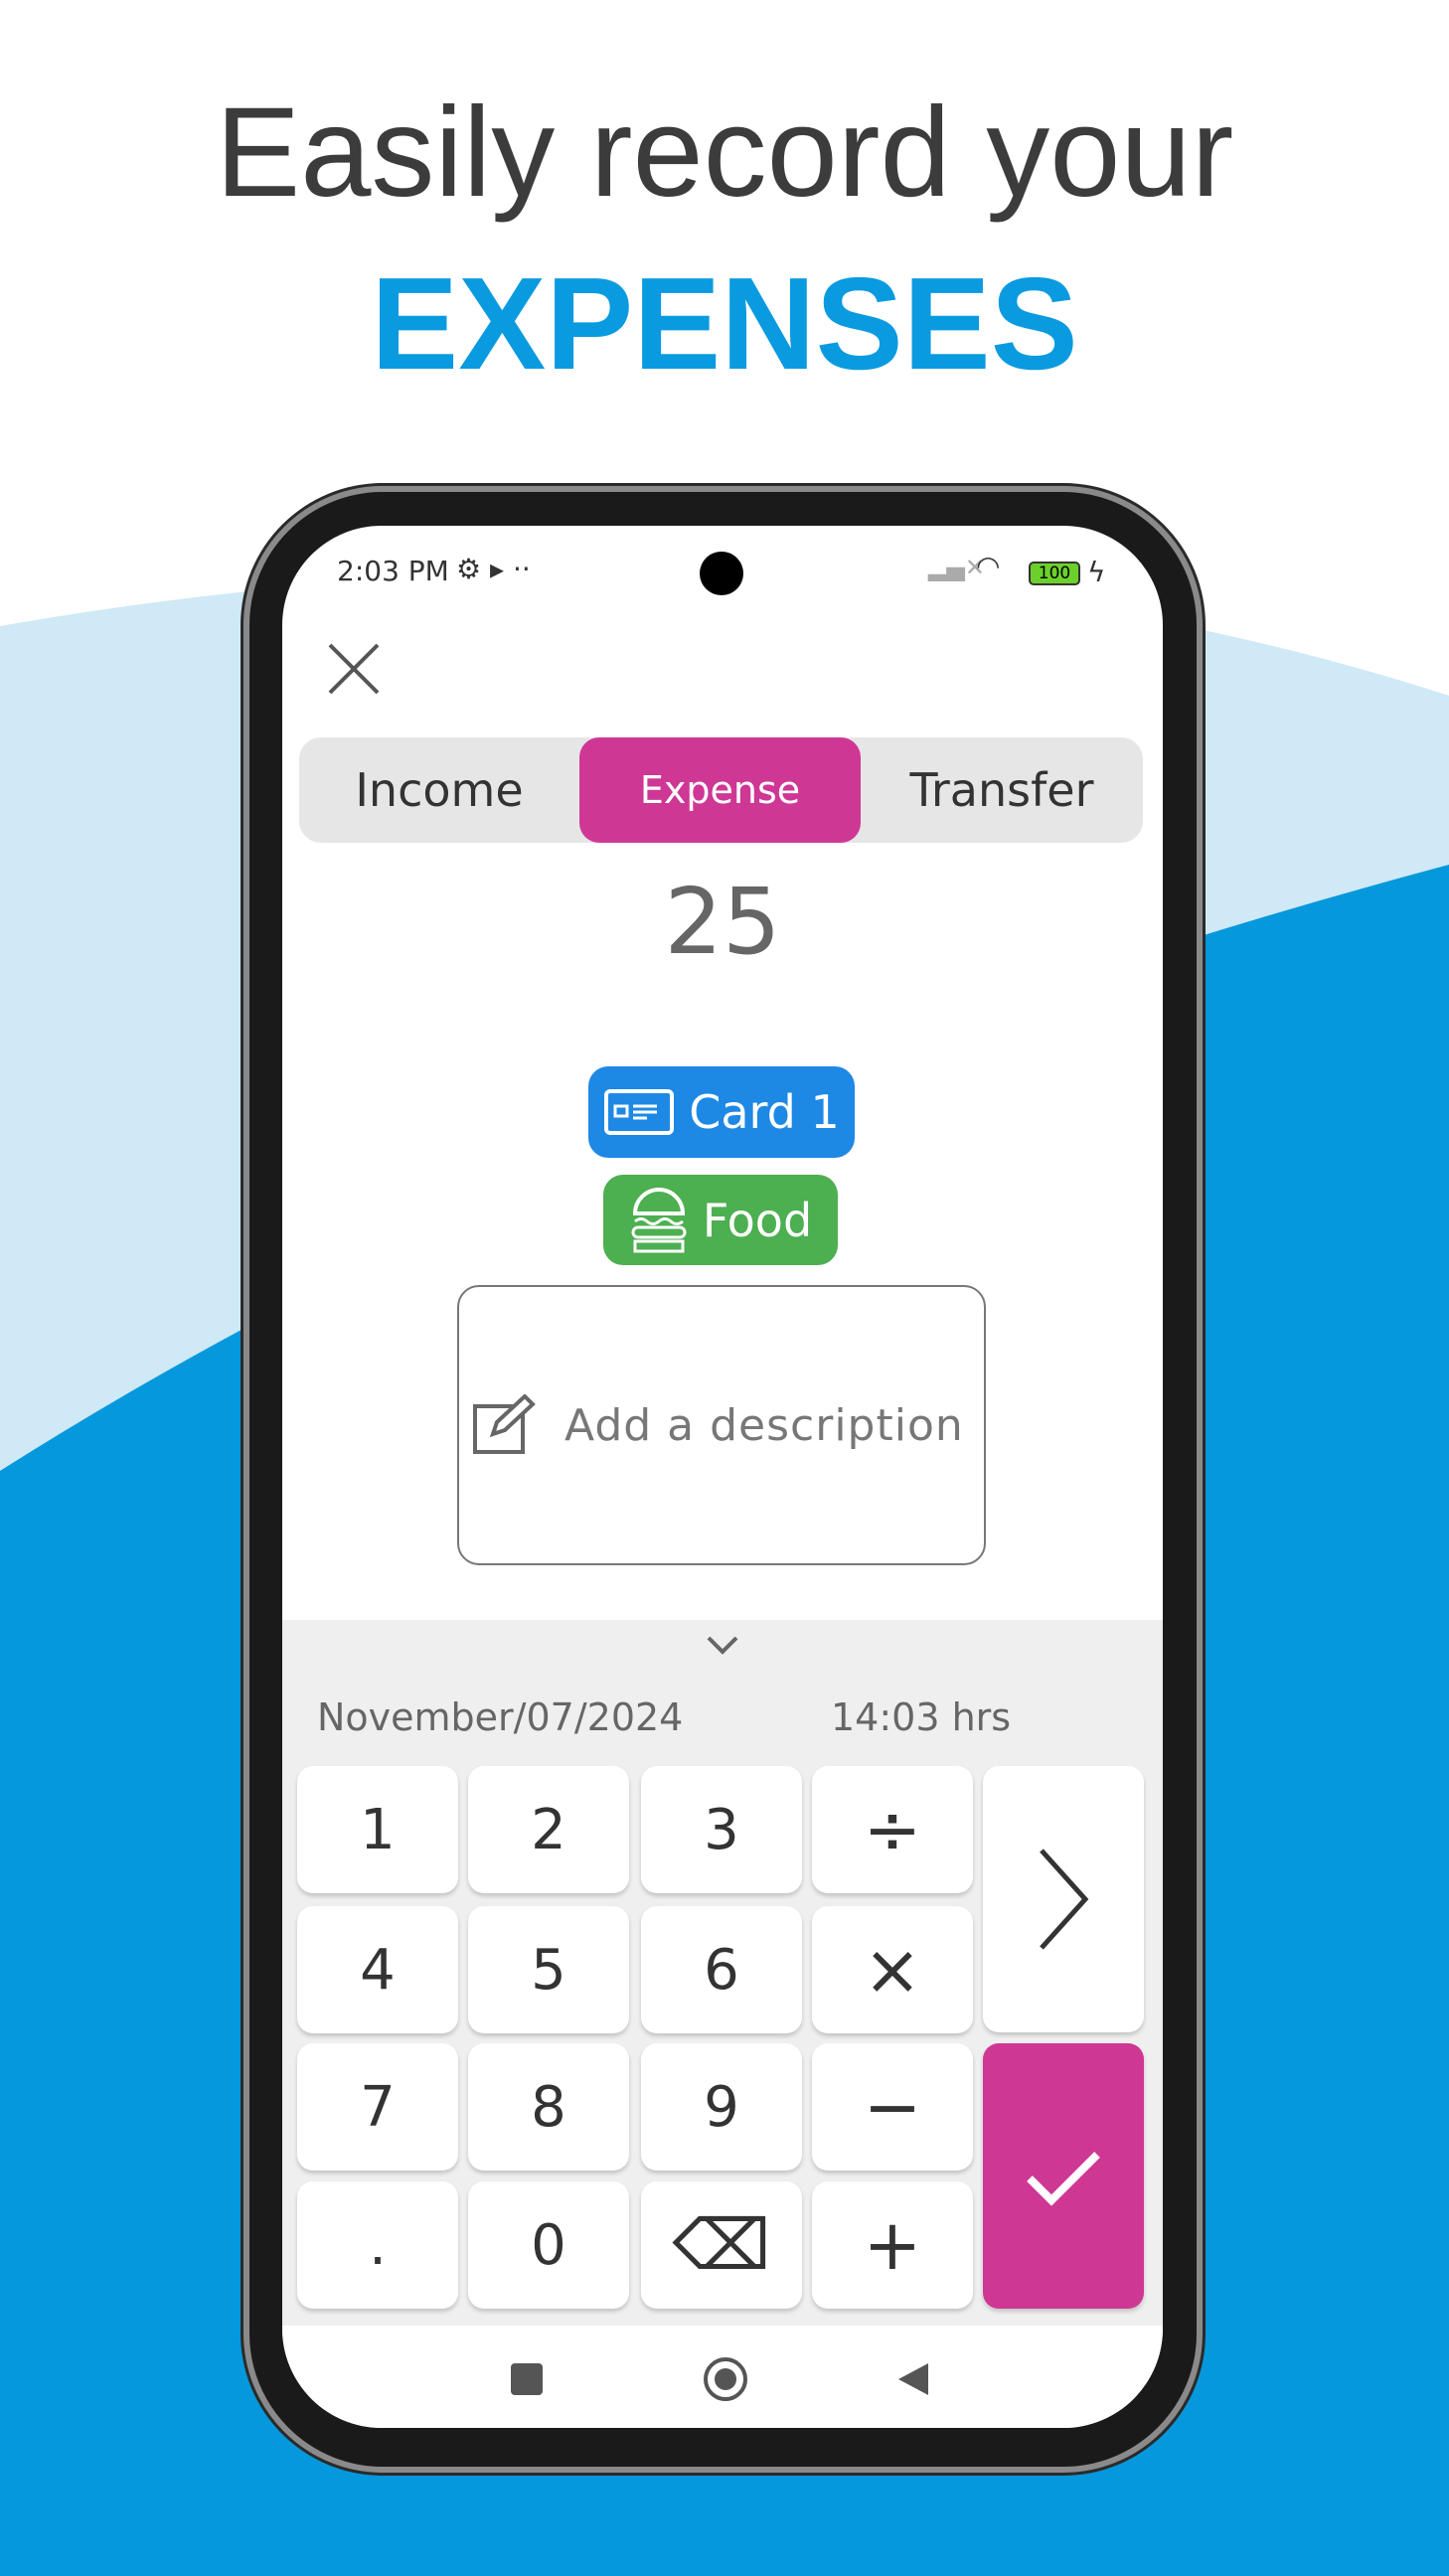 The image size is (1449, 2576). What do you see at coordinates (1002, 790) in the screenshot?
I see `tab-transfer: Transfer` at bounding box center [1002, 790].